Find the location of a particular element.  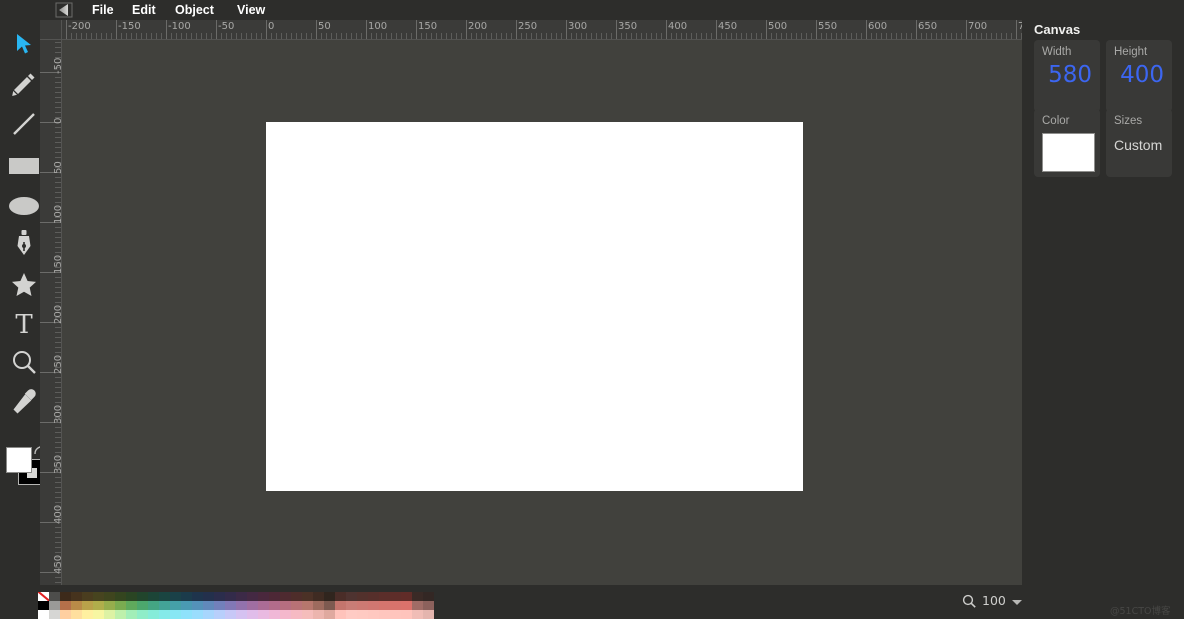

fill-color-swatch is located at coordinates (19, 460).